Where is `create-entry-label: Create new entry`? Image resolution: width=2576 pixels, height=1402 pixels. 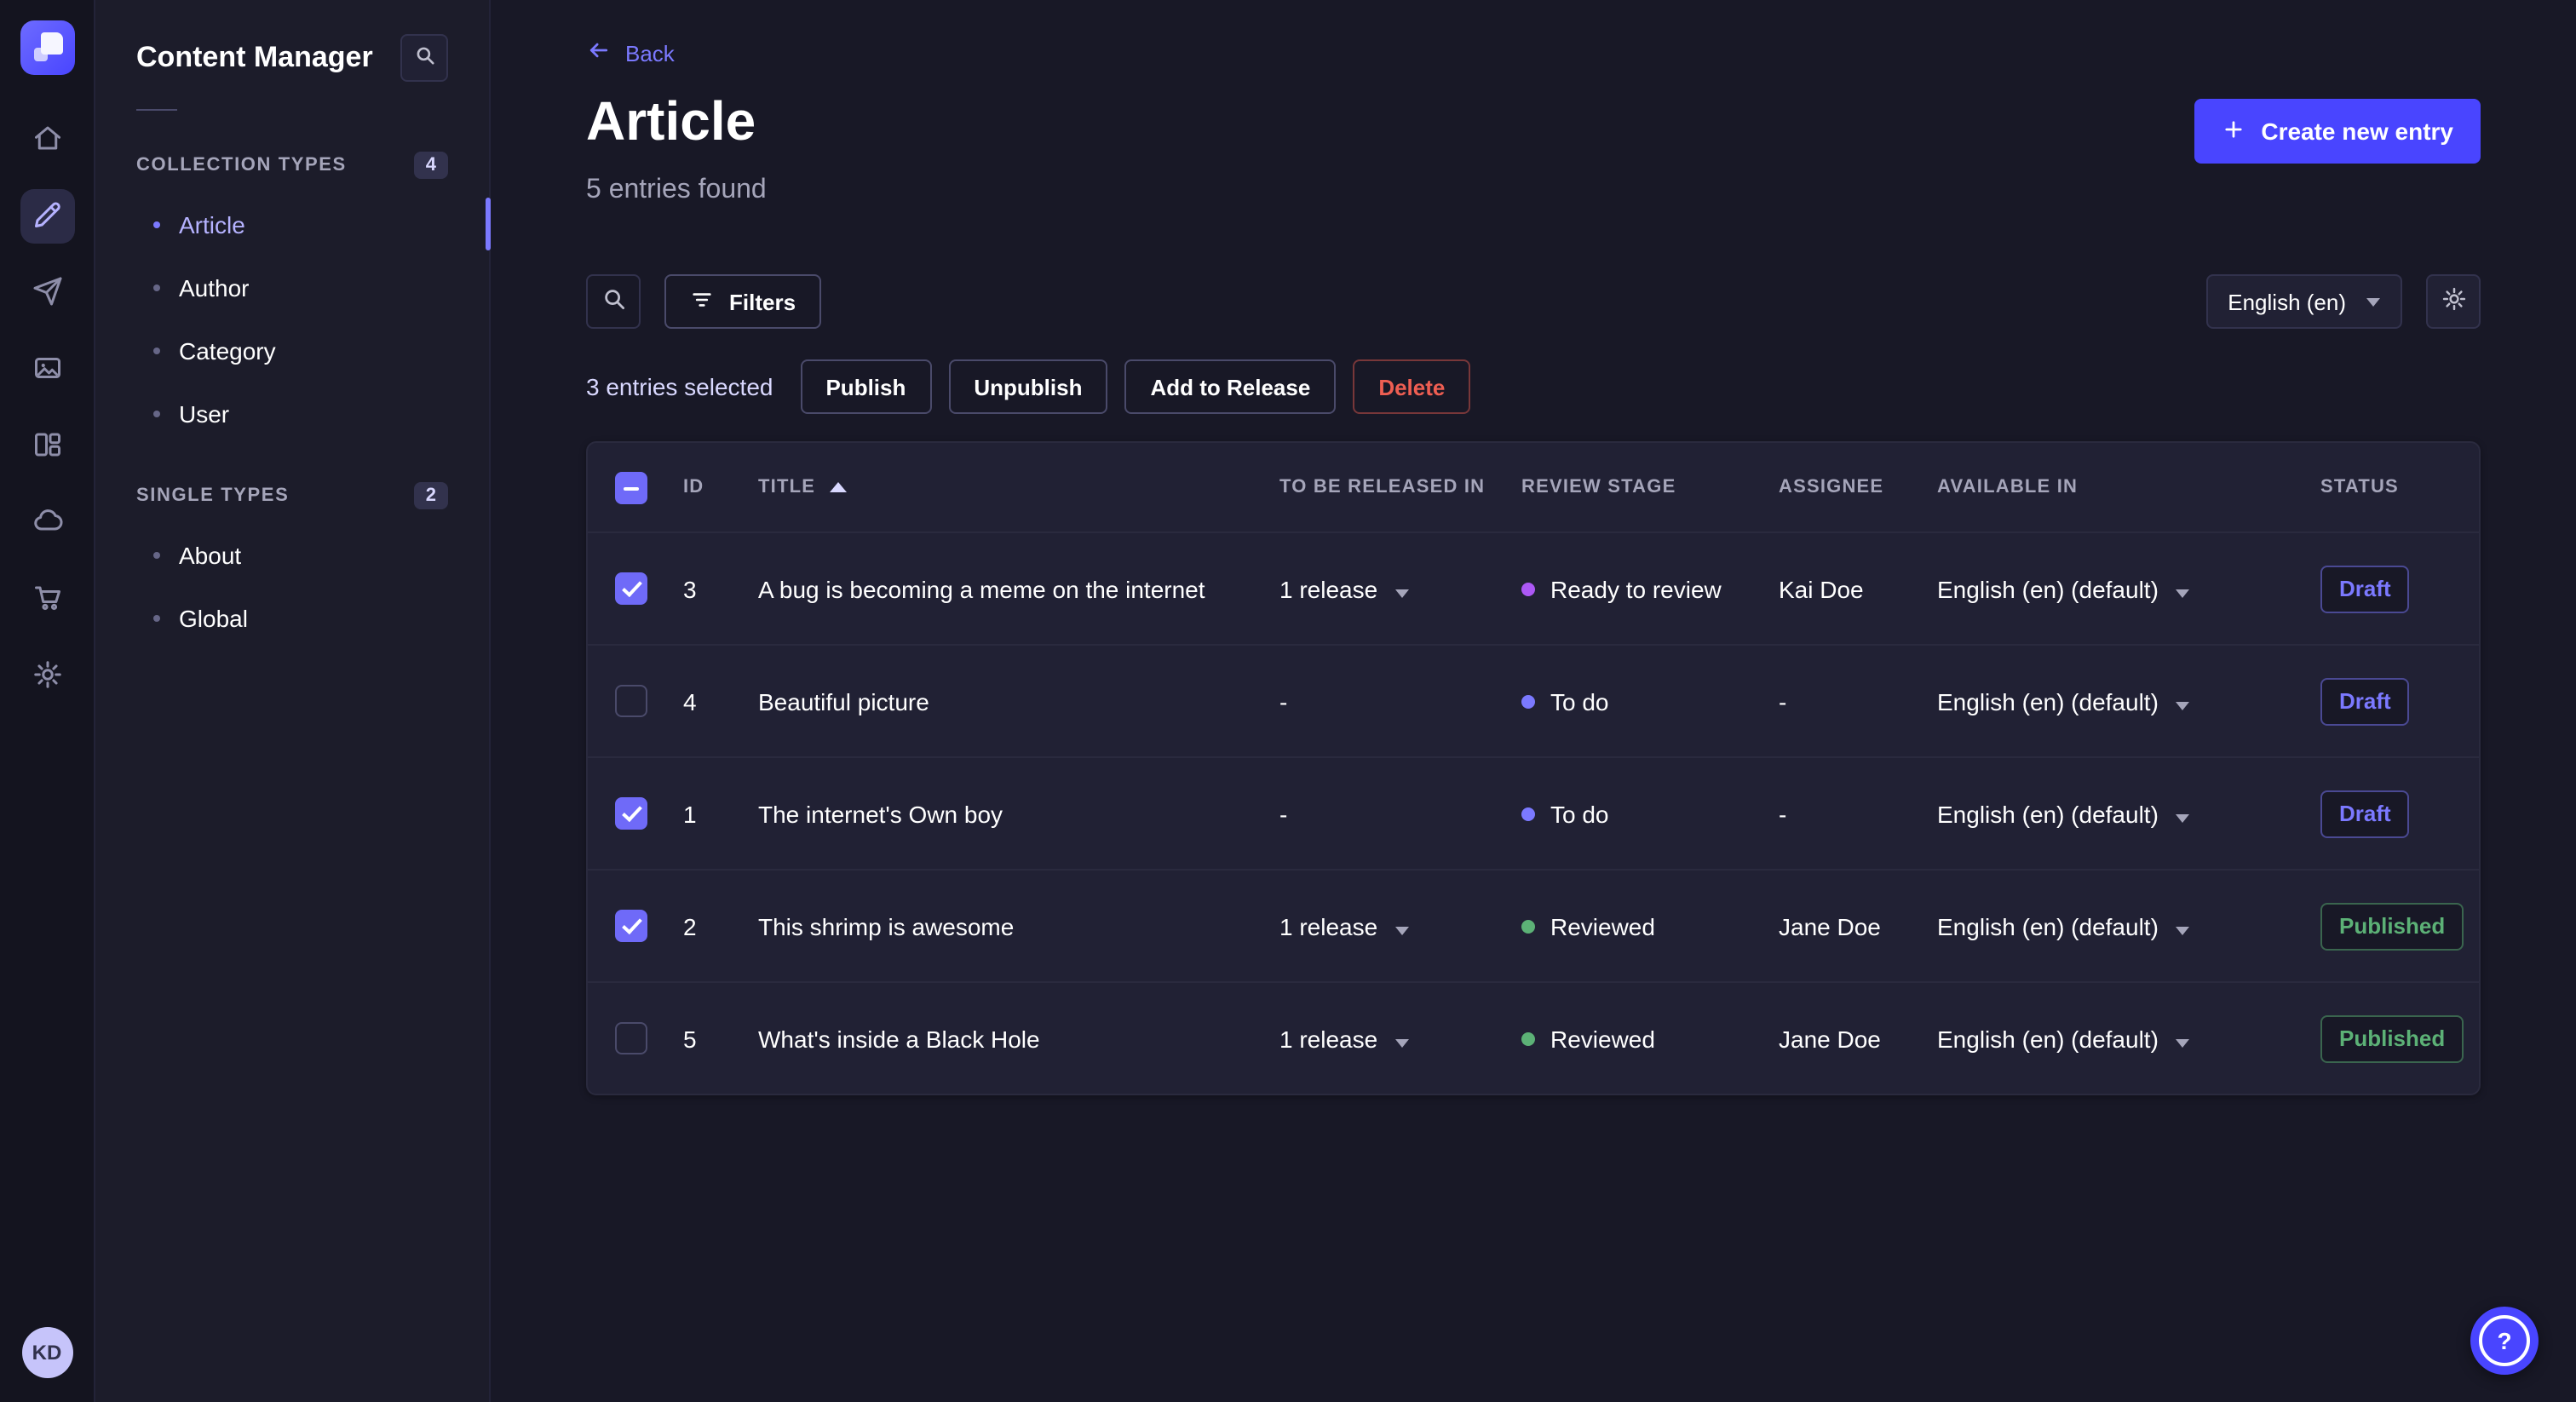 create-entry-label: Create new entry is located at coordinates (2357, 131).